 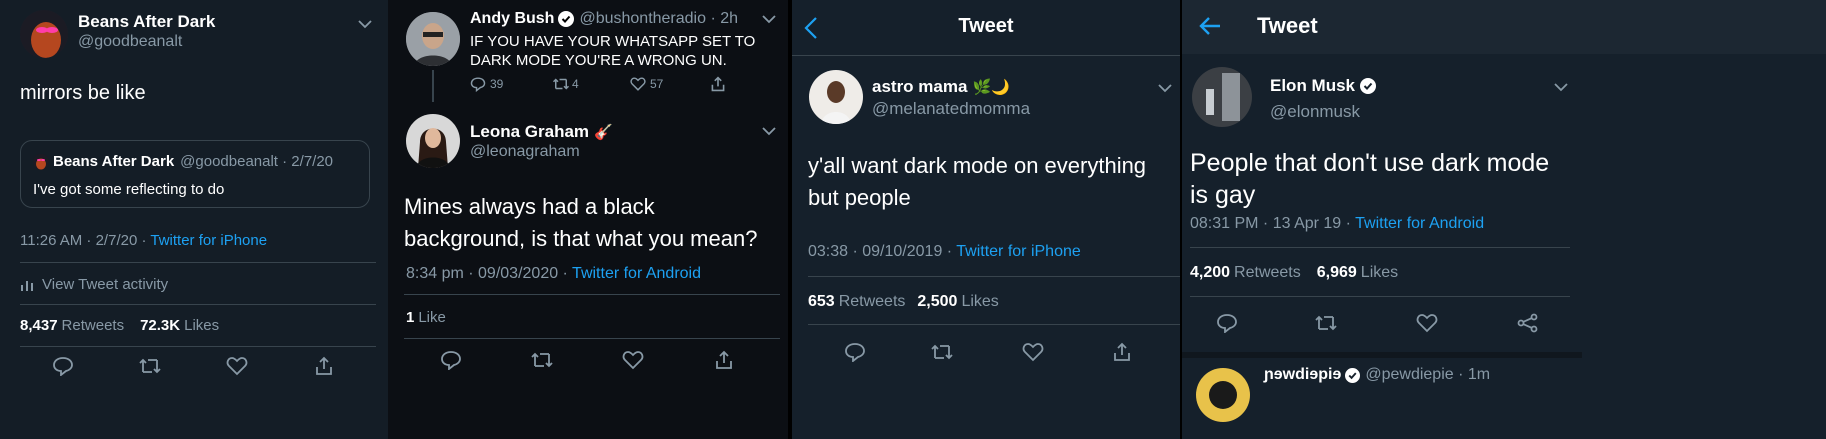 I want to click on retweet-count: 4, so click(x=575, y=84).